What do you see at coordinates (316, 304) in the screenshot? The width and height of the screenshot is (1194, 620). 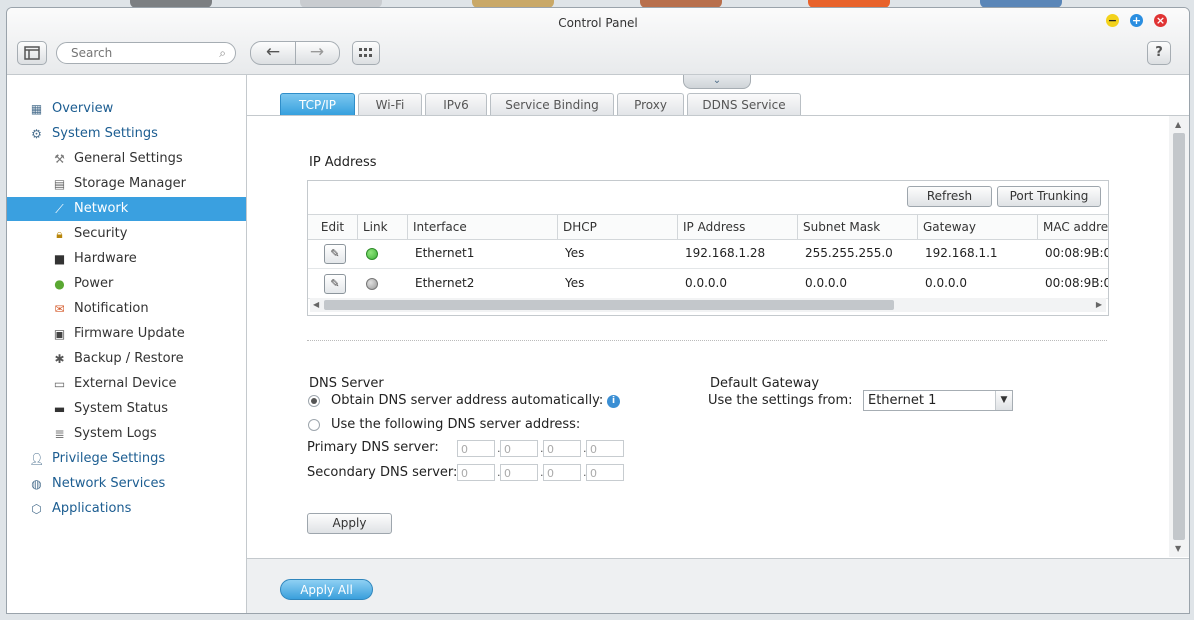 I see `scroll-left-icon: ◀` at bounding box center [316, 304].